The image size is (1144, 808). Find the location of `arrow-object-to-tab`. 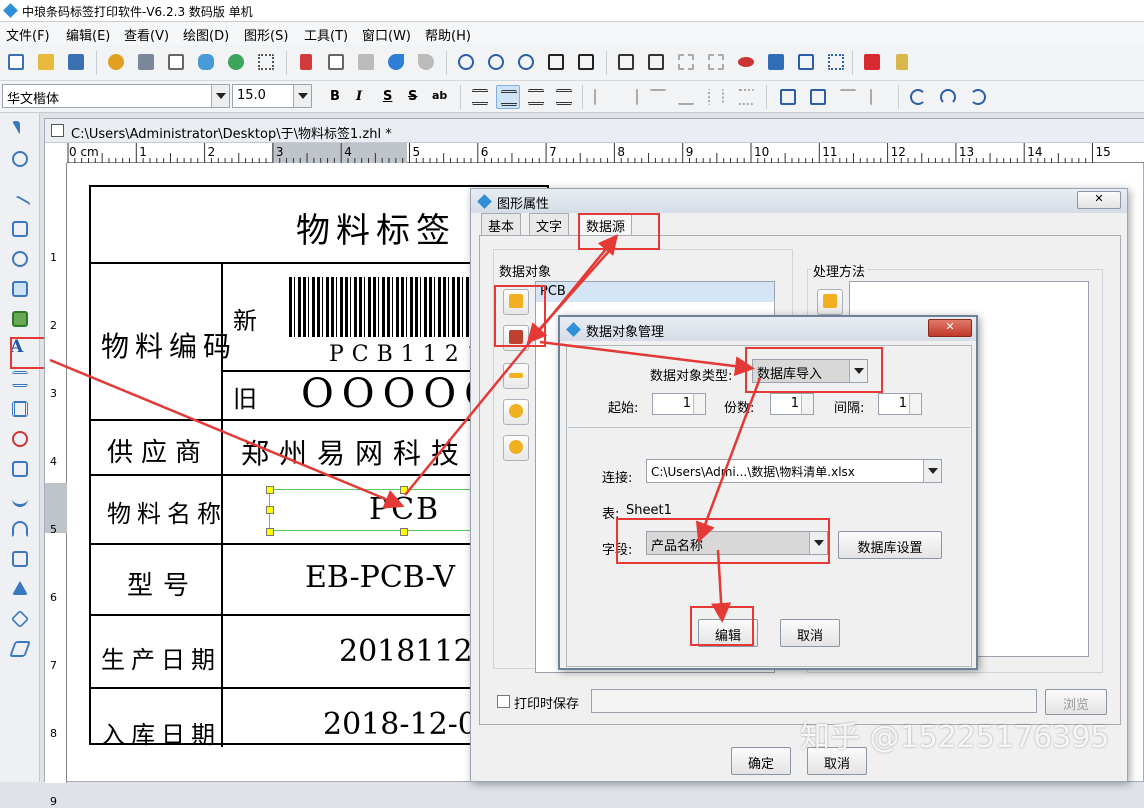

arrow-object-to-tab is located at coordinates (511, 365).